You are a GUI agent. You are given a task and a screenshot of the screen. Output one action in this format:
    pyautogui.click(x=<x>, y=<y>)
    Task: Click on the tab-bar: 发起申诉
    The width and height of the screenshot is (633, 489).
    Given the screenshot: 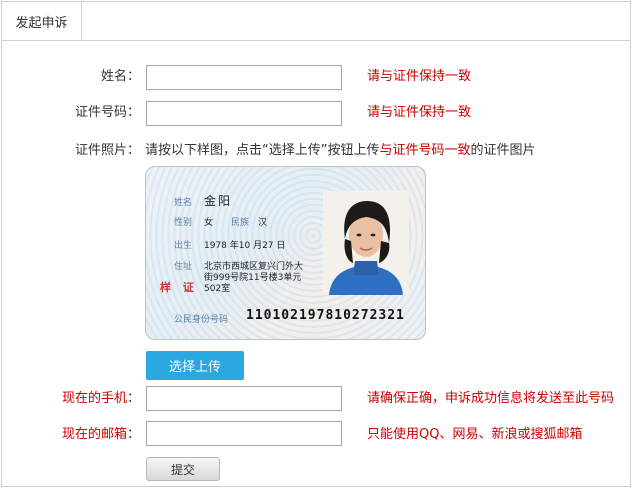 What is the action you would take?
    pyautogui.click(x=316, y=21)
    